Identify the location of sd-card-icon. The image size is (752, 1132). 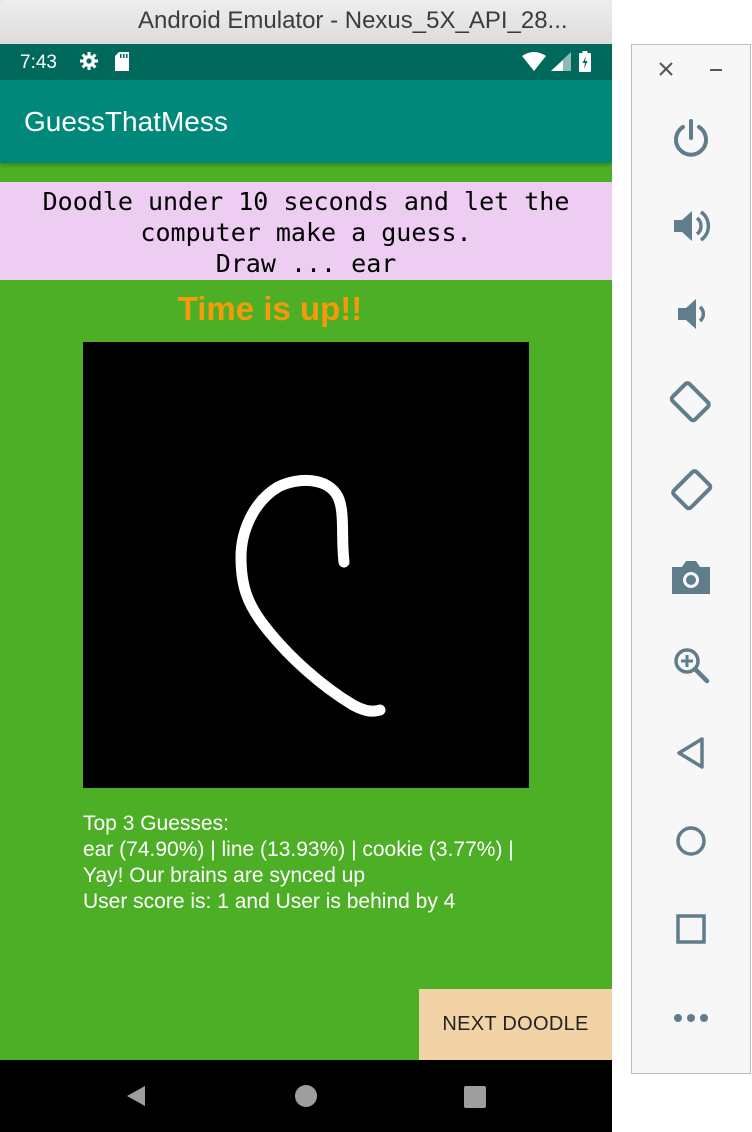
(122, 64).